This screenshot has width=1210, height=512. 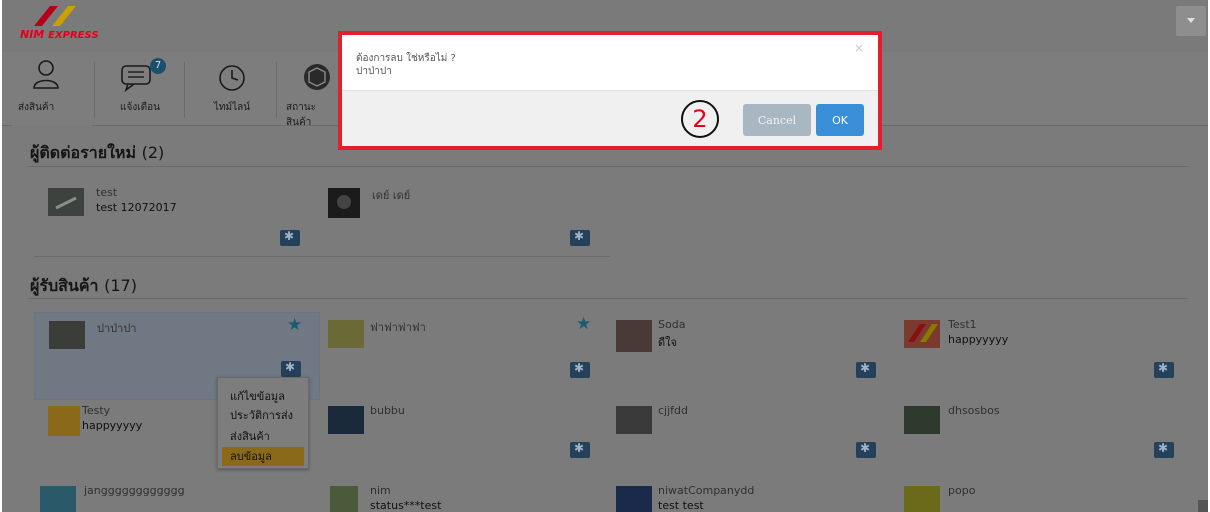 I want to click on menu-item-history: ประวัติการส่ง, so click(x=263, y=415).